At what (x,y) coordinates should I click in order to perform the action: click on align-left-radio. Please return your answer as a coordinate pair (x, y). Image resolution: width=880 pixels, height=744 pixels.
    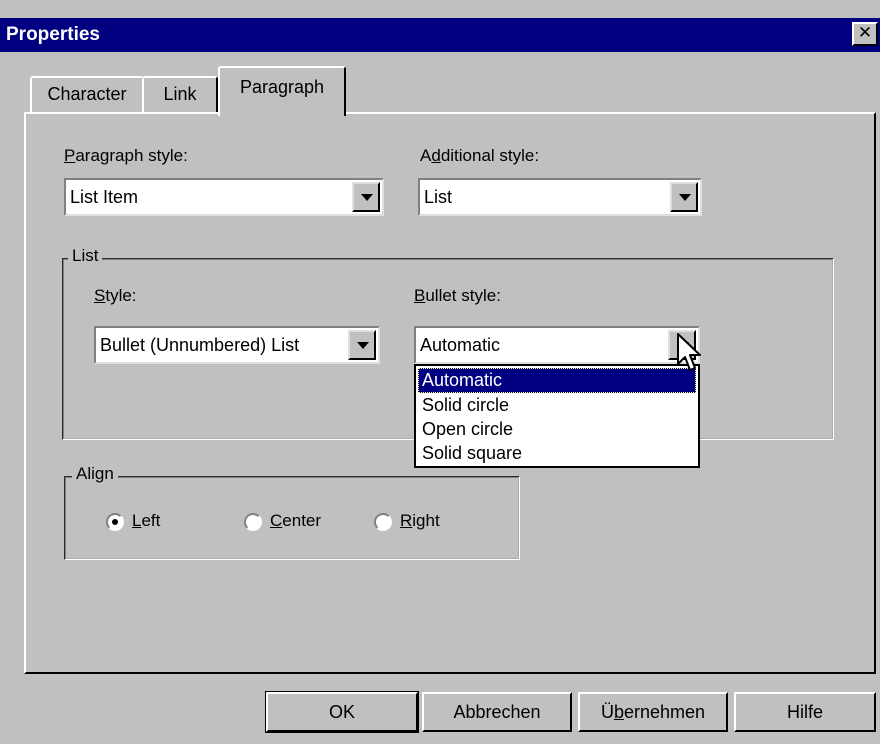
    Looking at the image, I should click on (115, 522).